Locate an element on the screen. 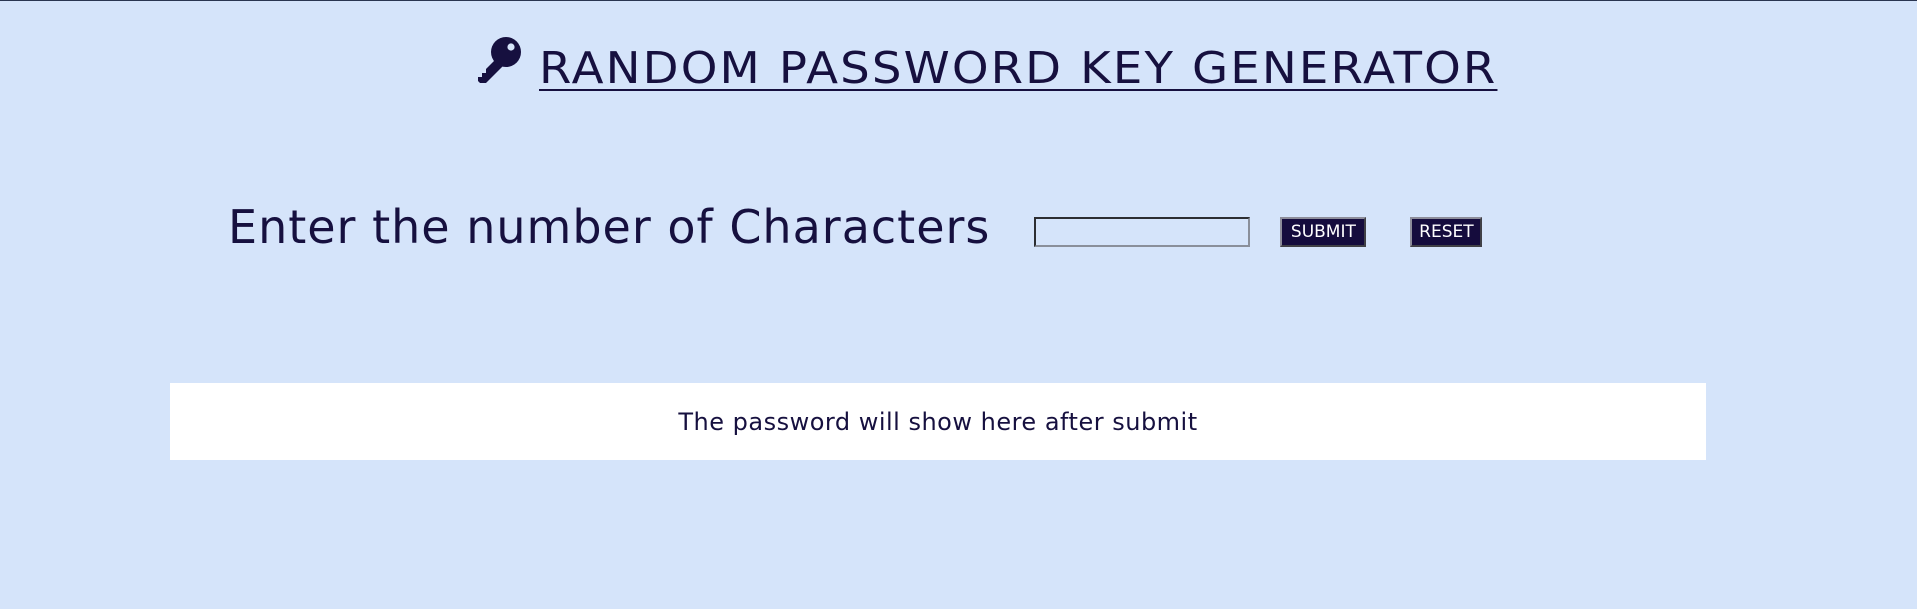  reset-button: RESET is located at coordinates (1446, 232).